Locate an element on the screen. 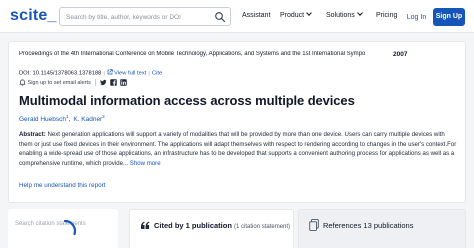  search-box is located at coordinates (145, 16).